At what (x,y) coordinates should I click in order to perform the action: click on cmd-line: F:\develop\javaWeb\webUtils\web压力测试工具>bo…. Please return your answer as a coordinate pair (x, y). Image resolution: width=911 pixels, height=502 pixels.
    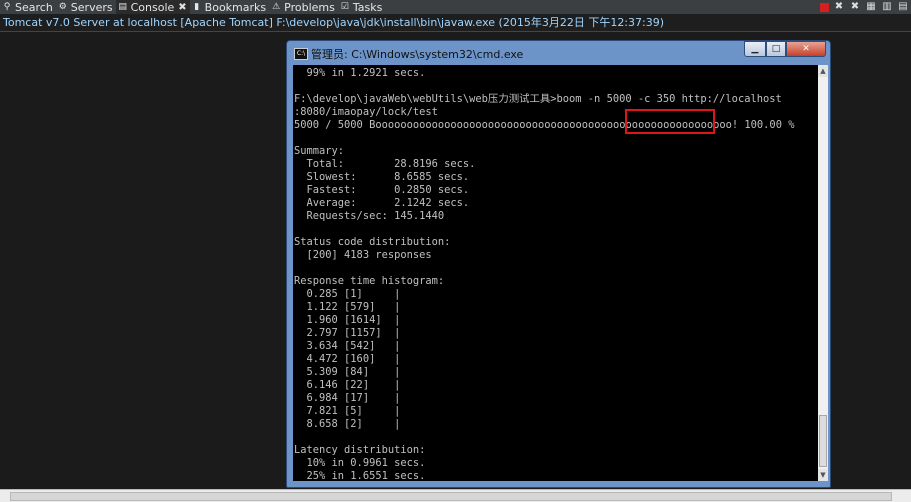
    Looking at the image, I should click on (538, 99).